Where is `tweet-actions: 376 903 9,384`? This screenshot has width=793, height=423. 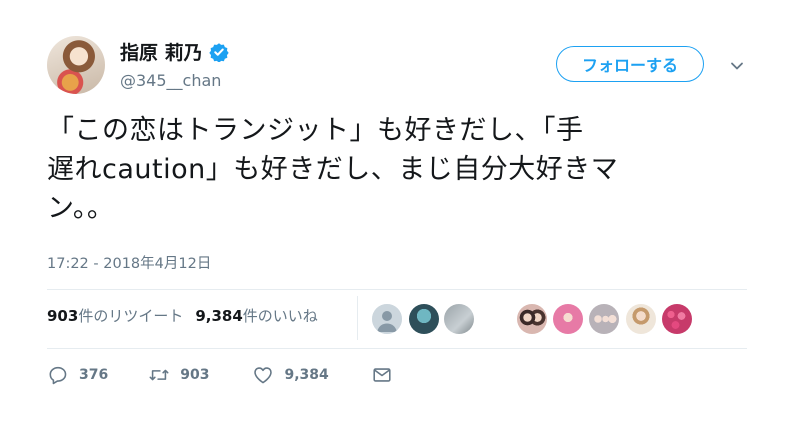 tweet-actions: 376 903 9,384 is located at coordinates (220, 375).